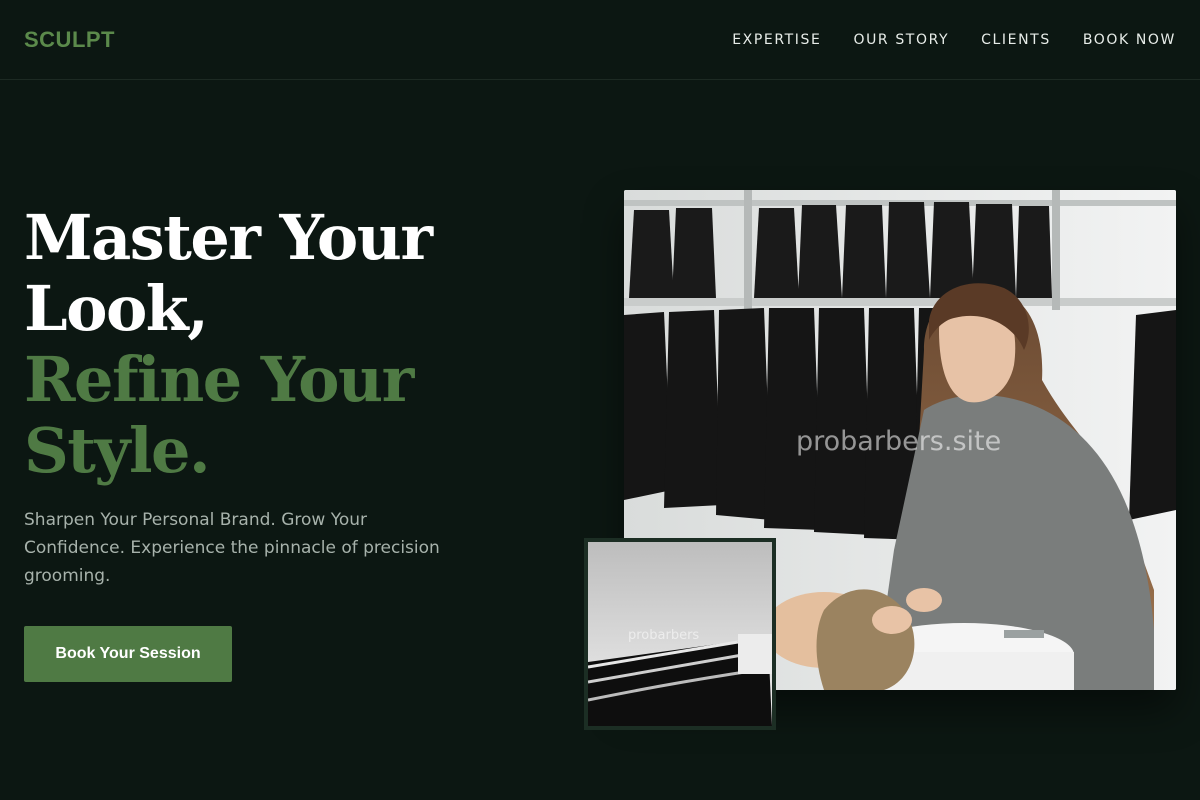  What do you see at coordinates (664, 635) in the screenshot?
I see `thumbnail-watermark: probarbers` at bounding box center [664, 635].